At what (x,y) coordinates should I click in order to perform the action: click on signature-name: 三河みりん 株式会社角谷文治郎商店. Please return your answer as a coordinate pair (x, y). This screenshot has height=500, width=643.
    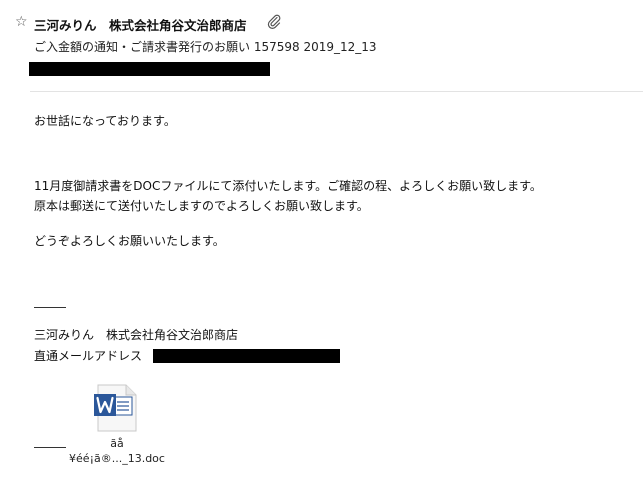
    Looking at the image, I should click on (136, 335).